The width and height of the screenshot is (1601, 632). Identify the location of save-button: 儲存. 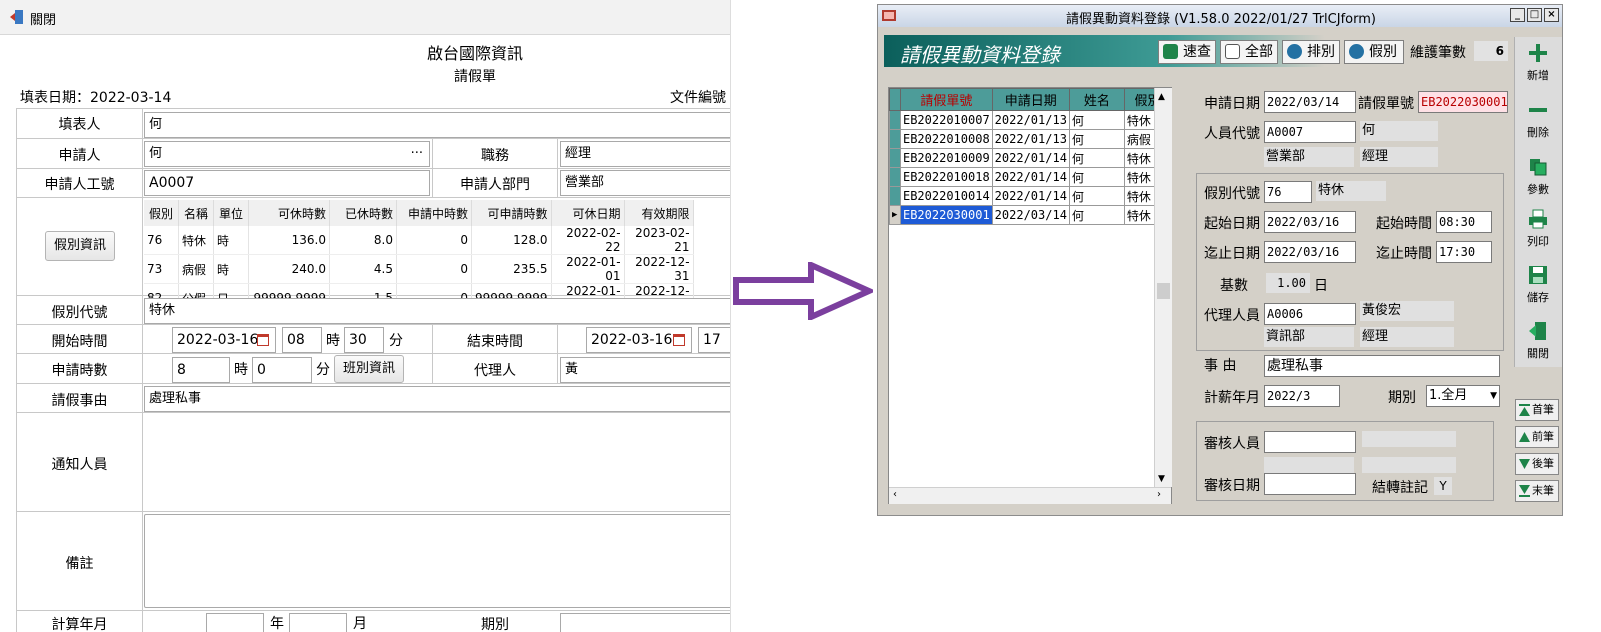
(1538, 285).